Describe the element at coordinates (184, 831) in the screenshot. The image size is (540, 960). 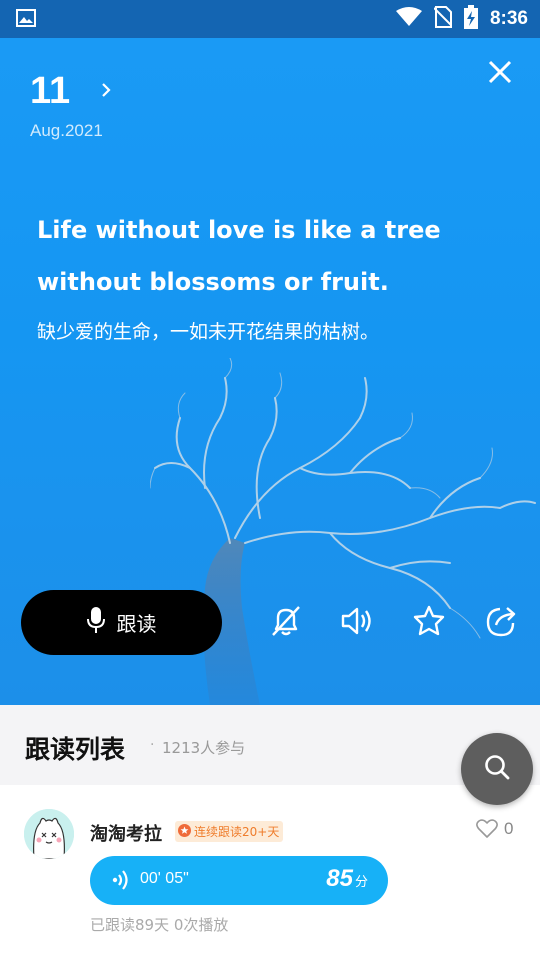
I see `badge-star-icon` at that location.